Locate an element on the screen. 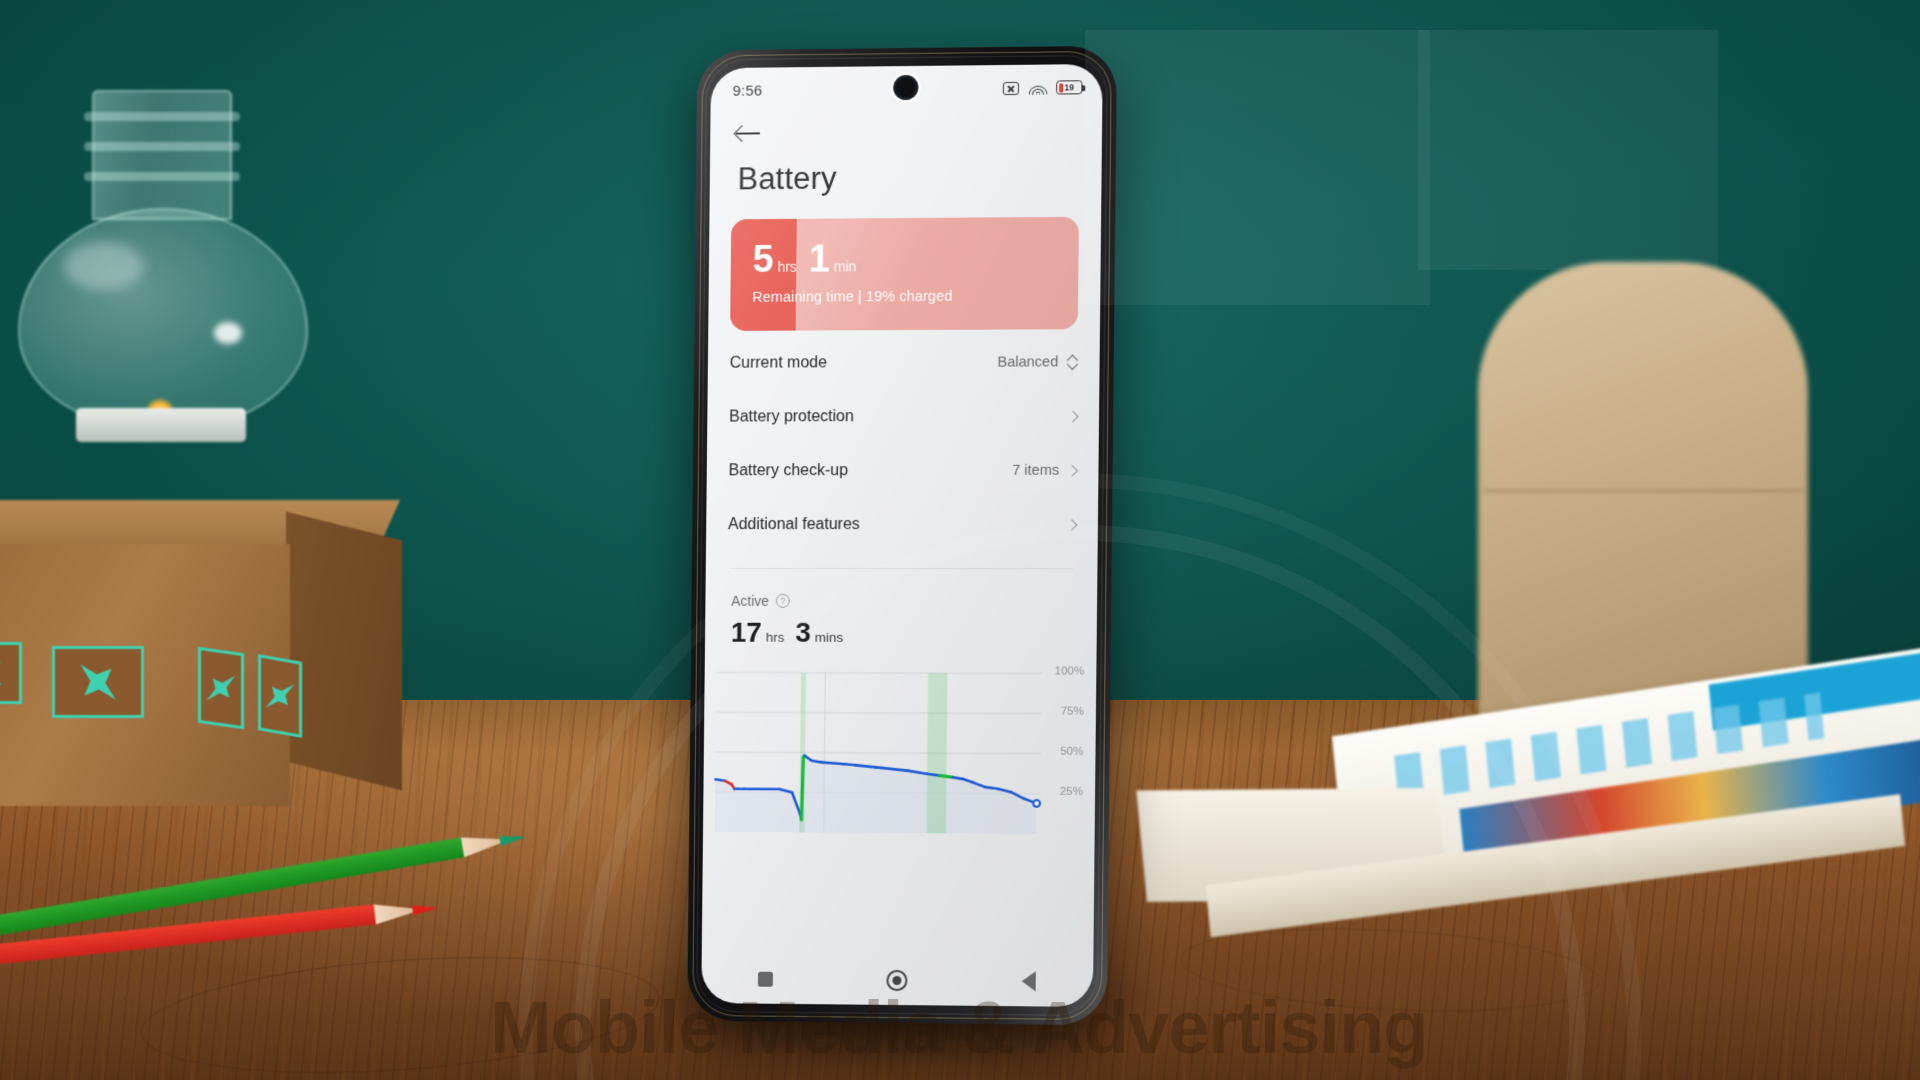 The width and height of the screenshot is (1920, 1080). wifi-icon is located at coordinates (1037, 88).